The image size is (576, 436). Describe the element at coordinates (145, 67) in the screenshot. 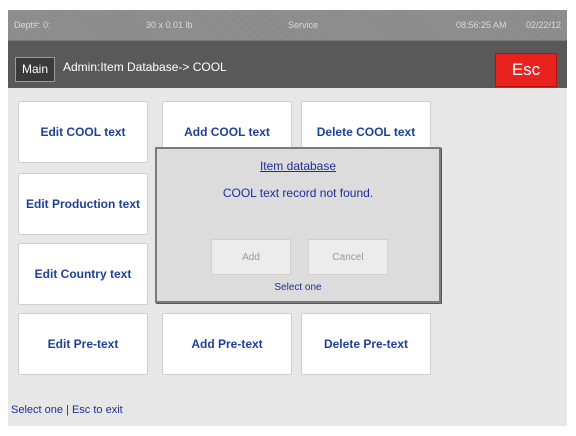

I see `breadcrumb: Admin:Item Database-> COOL` at that location.